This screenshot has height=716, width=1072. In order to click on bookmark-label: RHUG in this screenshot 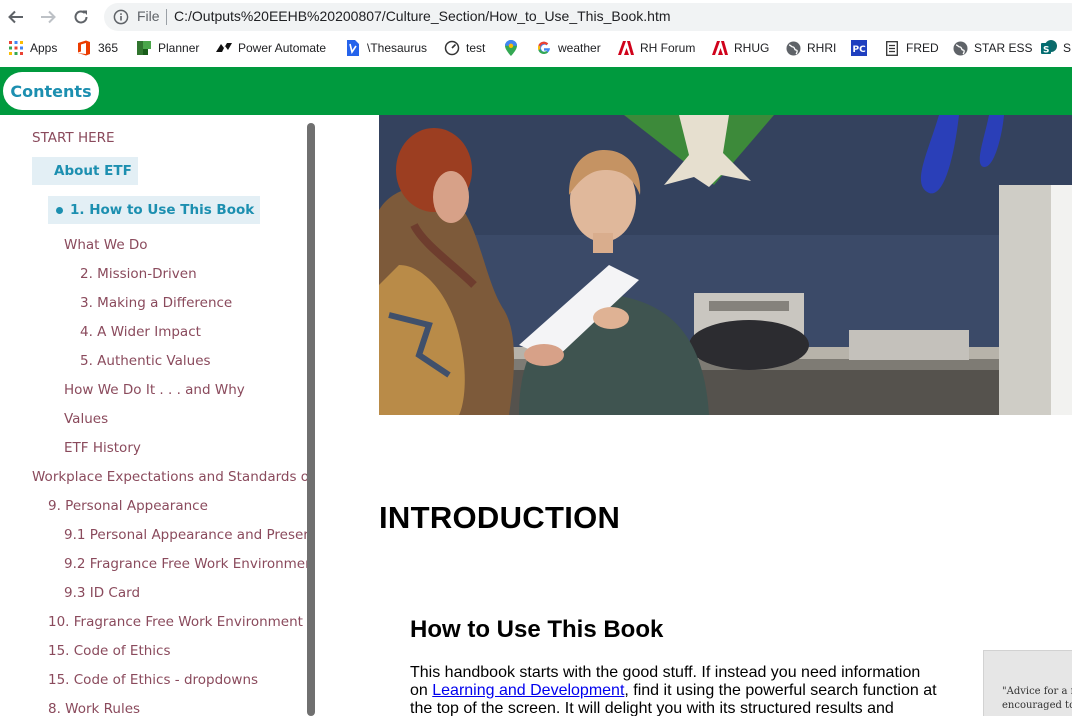, I will do `click(752, 48)`.